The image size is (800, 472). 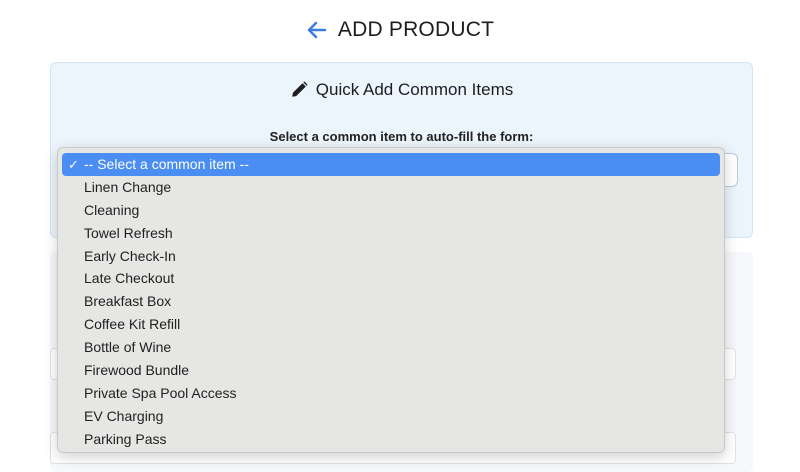 What do you see at coordinates (391, 210) in the screenshot?
I see `dropdown-option-cleaning: Cleaning` at bounding box center [391, 210].